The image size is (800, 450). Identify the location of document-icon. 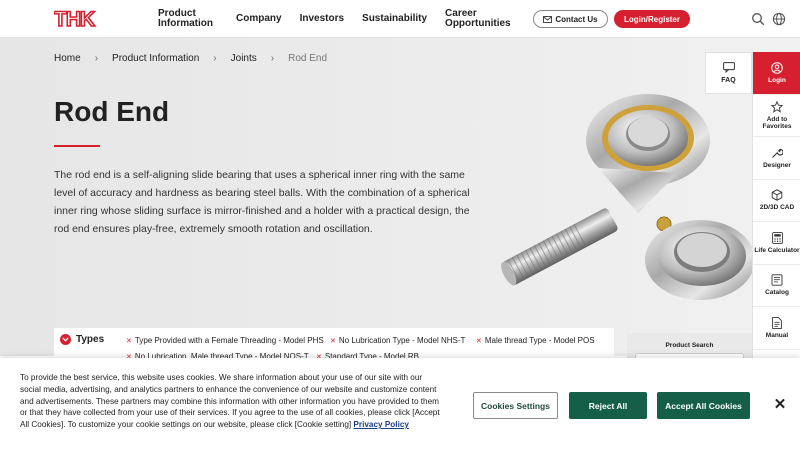
(777, 322).